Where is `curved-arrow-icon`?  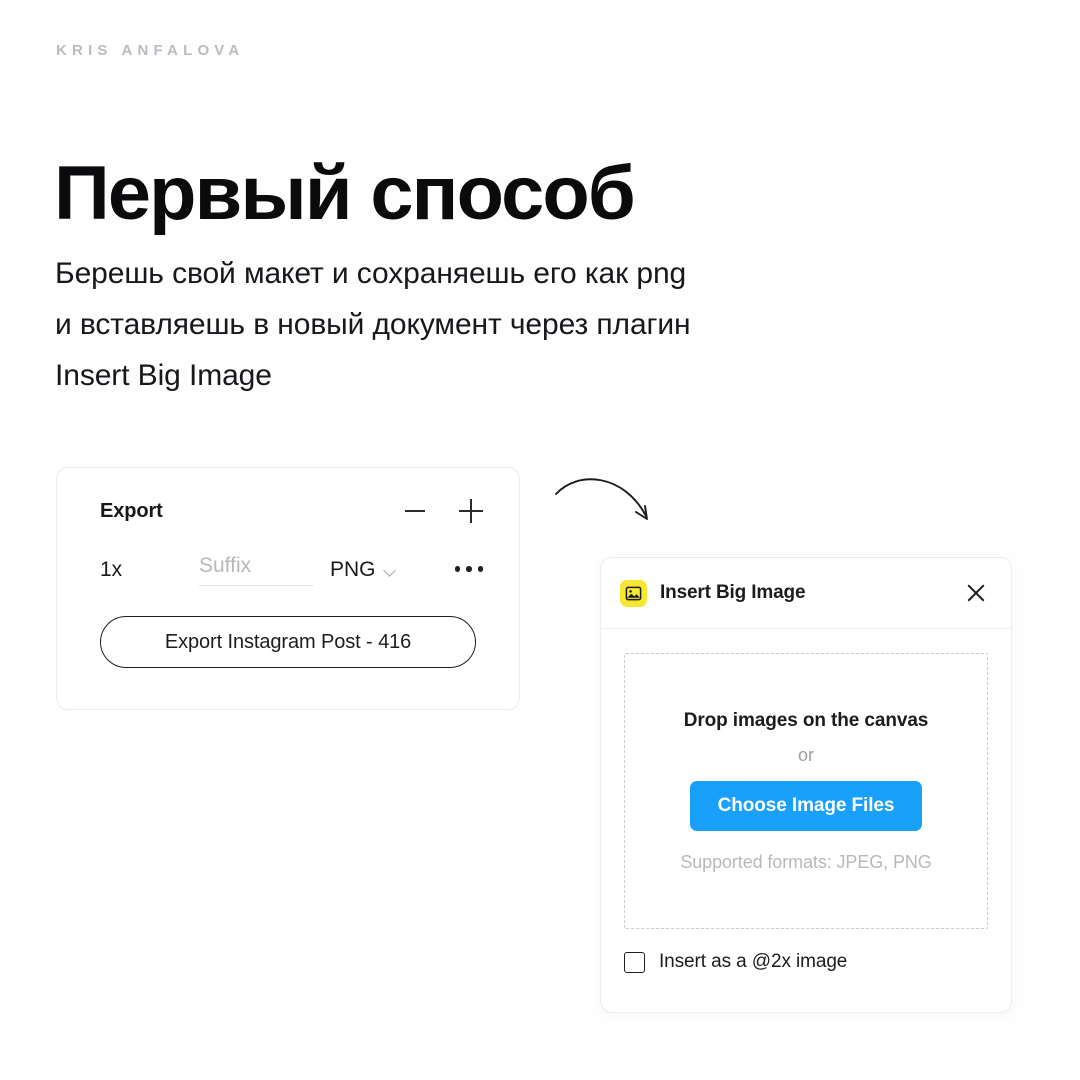 curved-arrow-icon is located at coordinates (612, 508).